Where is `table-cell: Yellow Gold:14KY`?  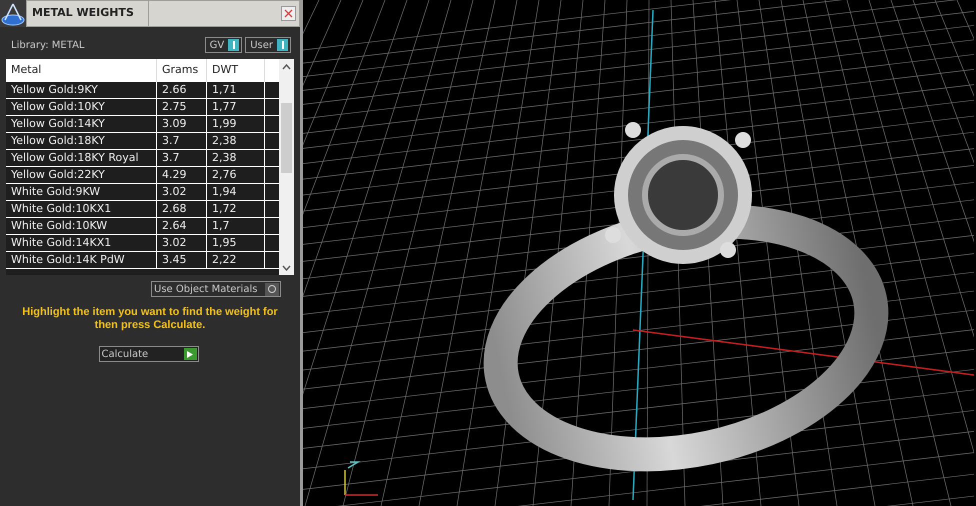 table-cell: Yellow Gold:14KY is located at coordinates (81, 124).